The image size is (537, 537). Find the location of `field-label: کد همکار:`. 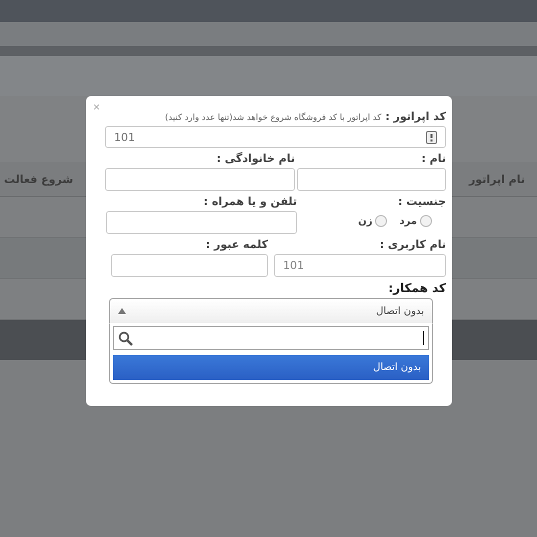

field-label: کد همکار: is located at coordinates (416, 288).